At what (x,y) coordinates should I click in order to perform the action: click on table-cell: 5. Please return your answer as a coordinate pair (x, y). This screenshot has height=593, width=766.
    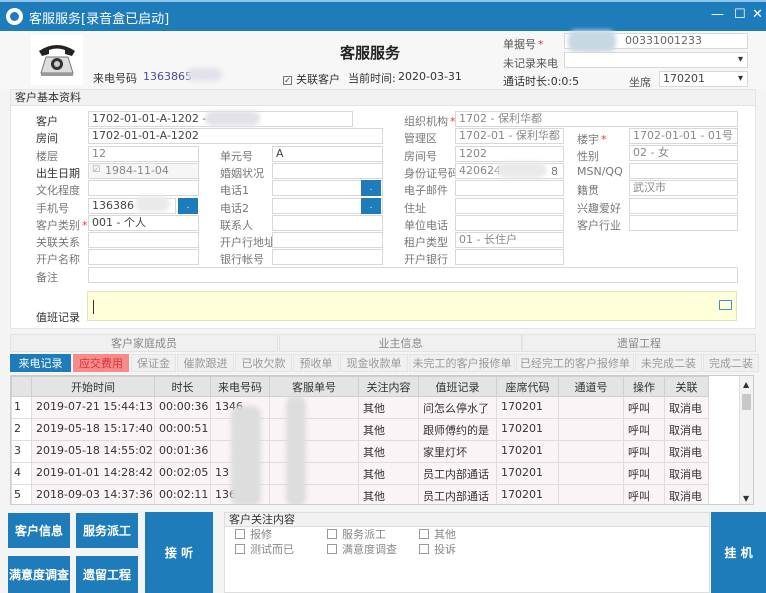
    Looking at the image, I should click on (21, 494).